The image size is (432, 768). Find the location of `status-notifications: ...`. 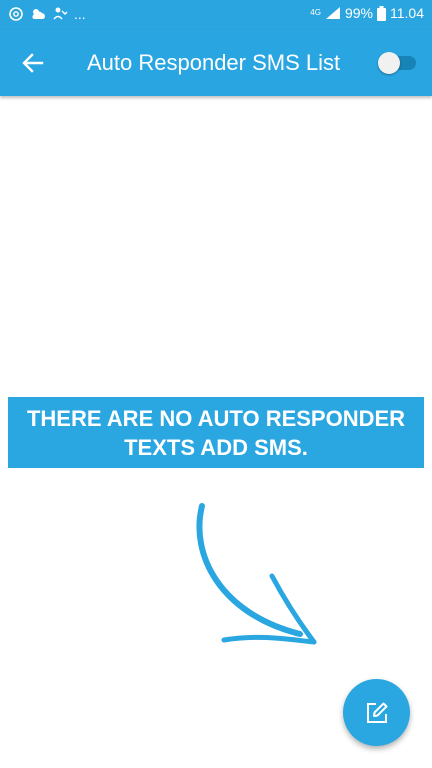

status-notifications: ... is located at coordinates (47, 14).